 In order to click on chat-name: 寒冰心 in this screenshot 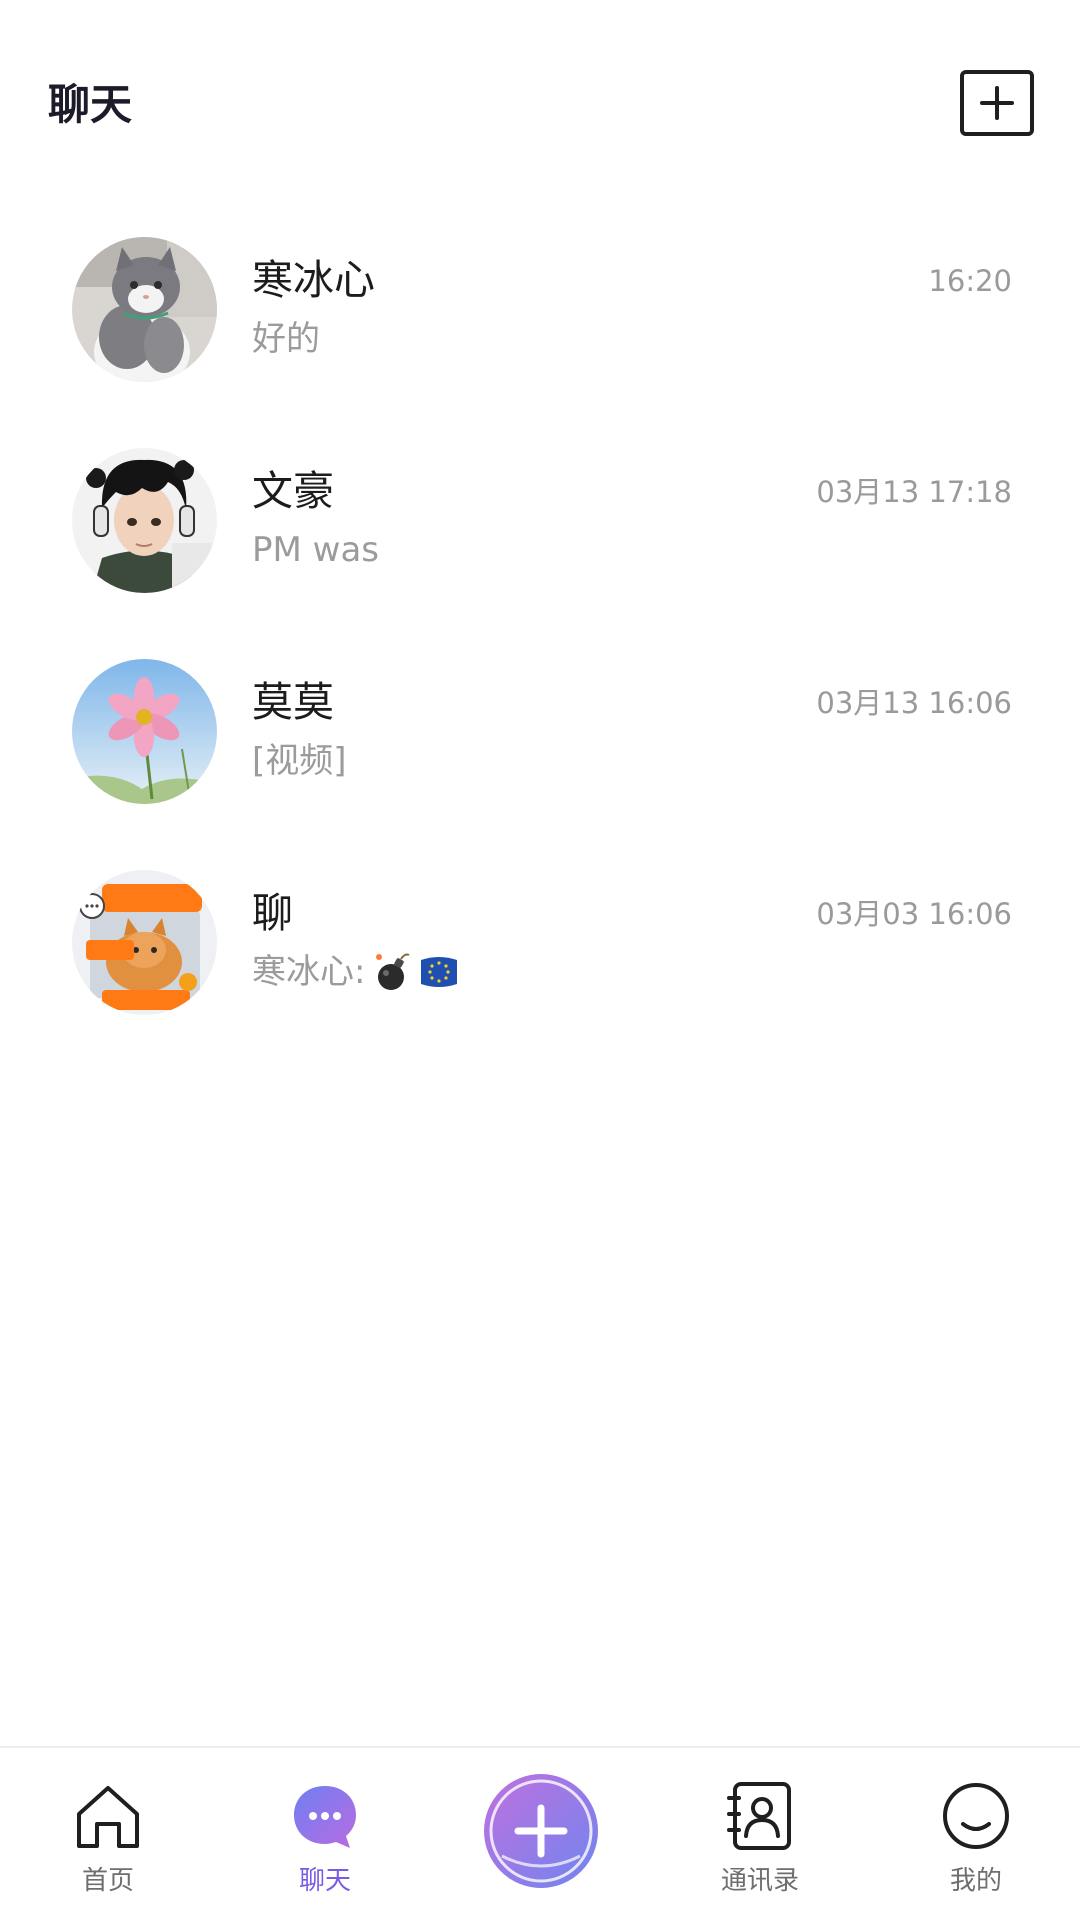, I will do `click(313, 280)`.